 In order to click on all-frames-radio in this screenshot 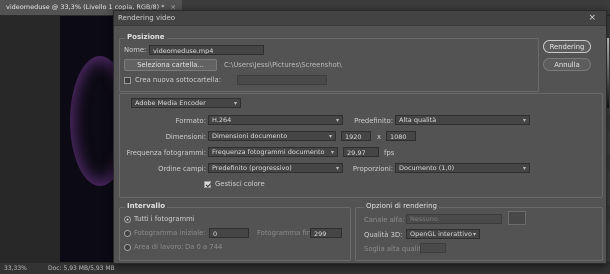, I will do `click(127, 219)`.